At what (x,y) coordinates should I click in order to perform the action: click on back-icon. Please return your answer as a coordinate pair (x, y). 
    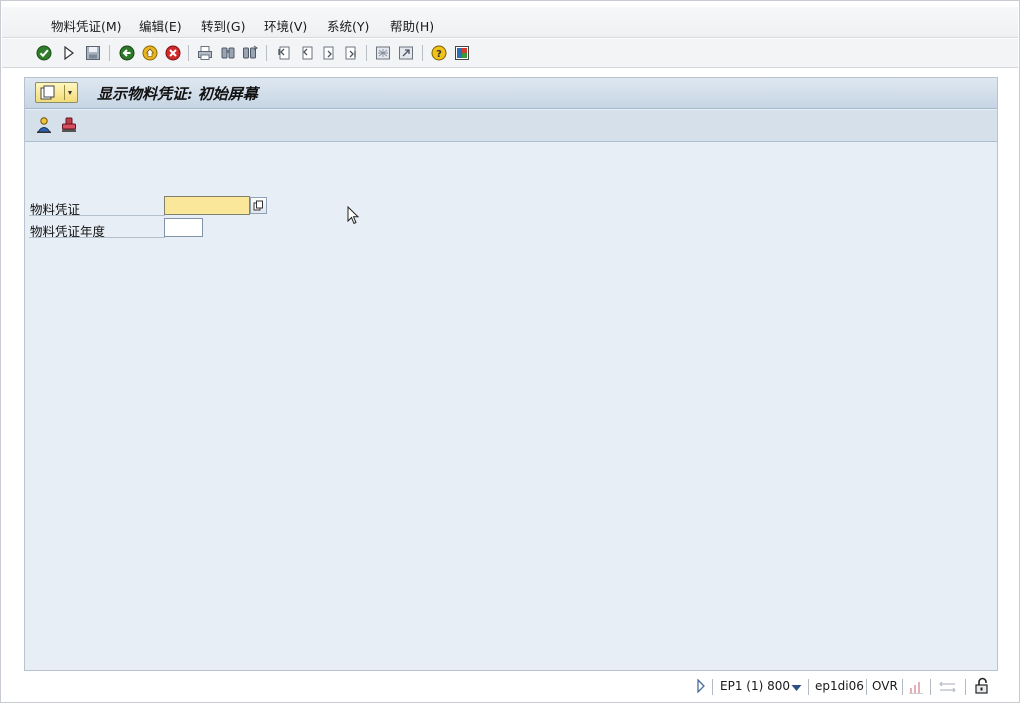
    Looking at the image, I should click on (127, 53).